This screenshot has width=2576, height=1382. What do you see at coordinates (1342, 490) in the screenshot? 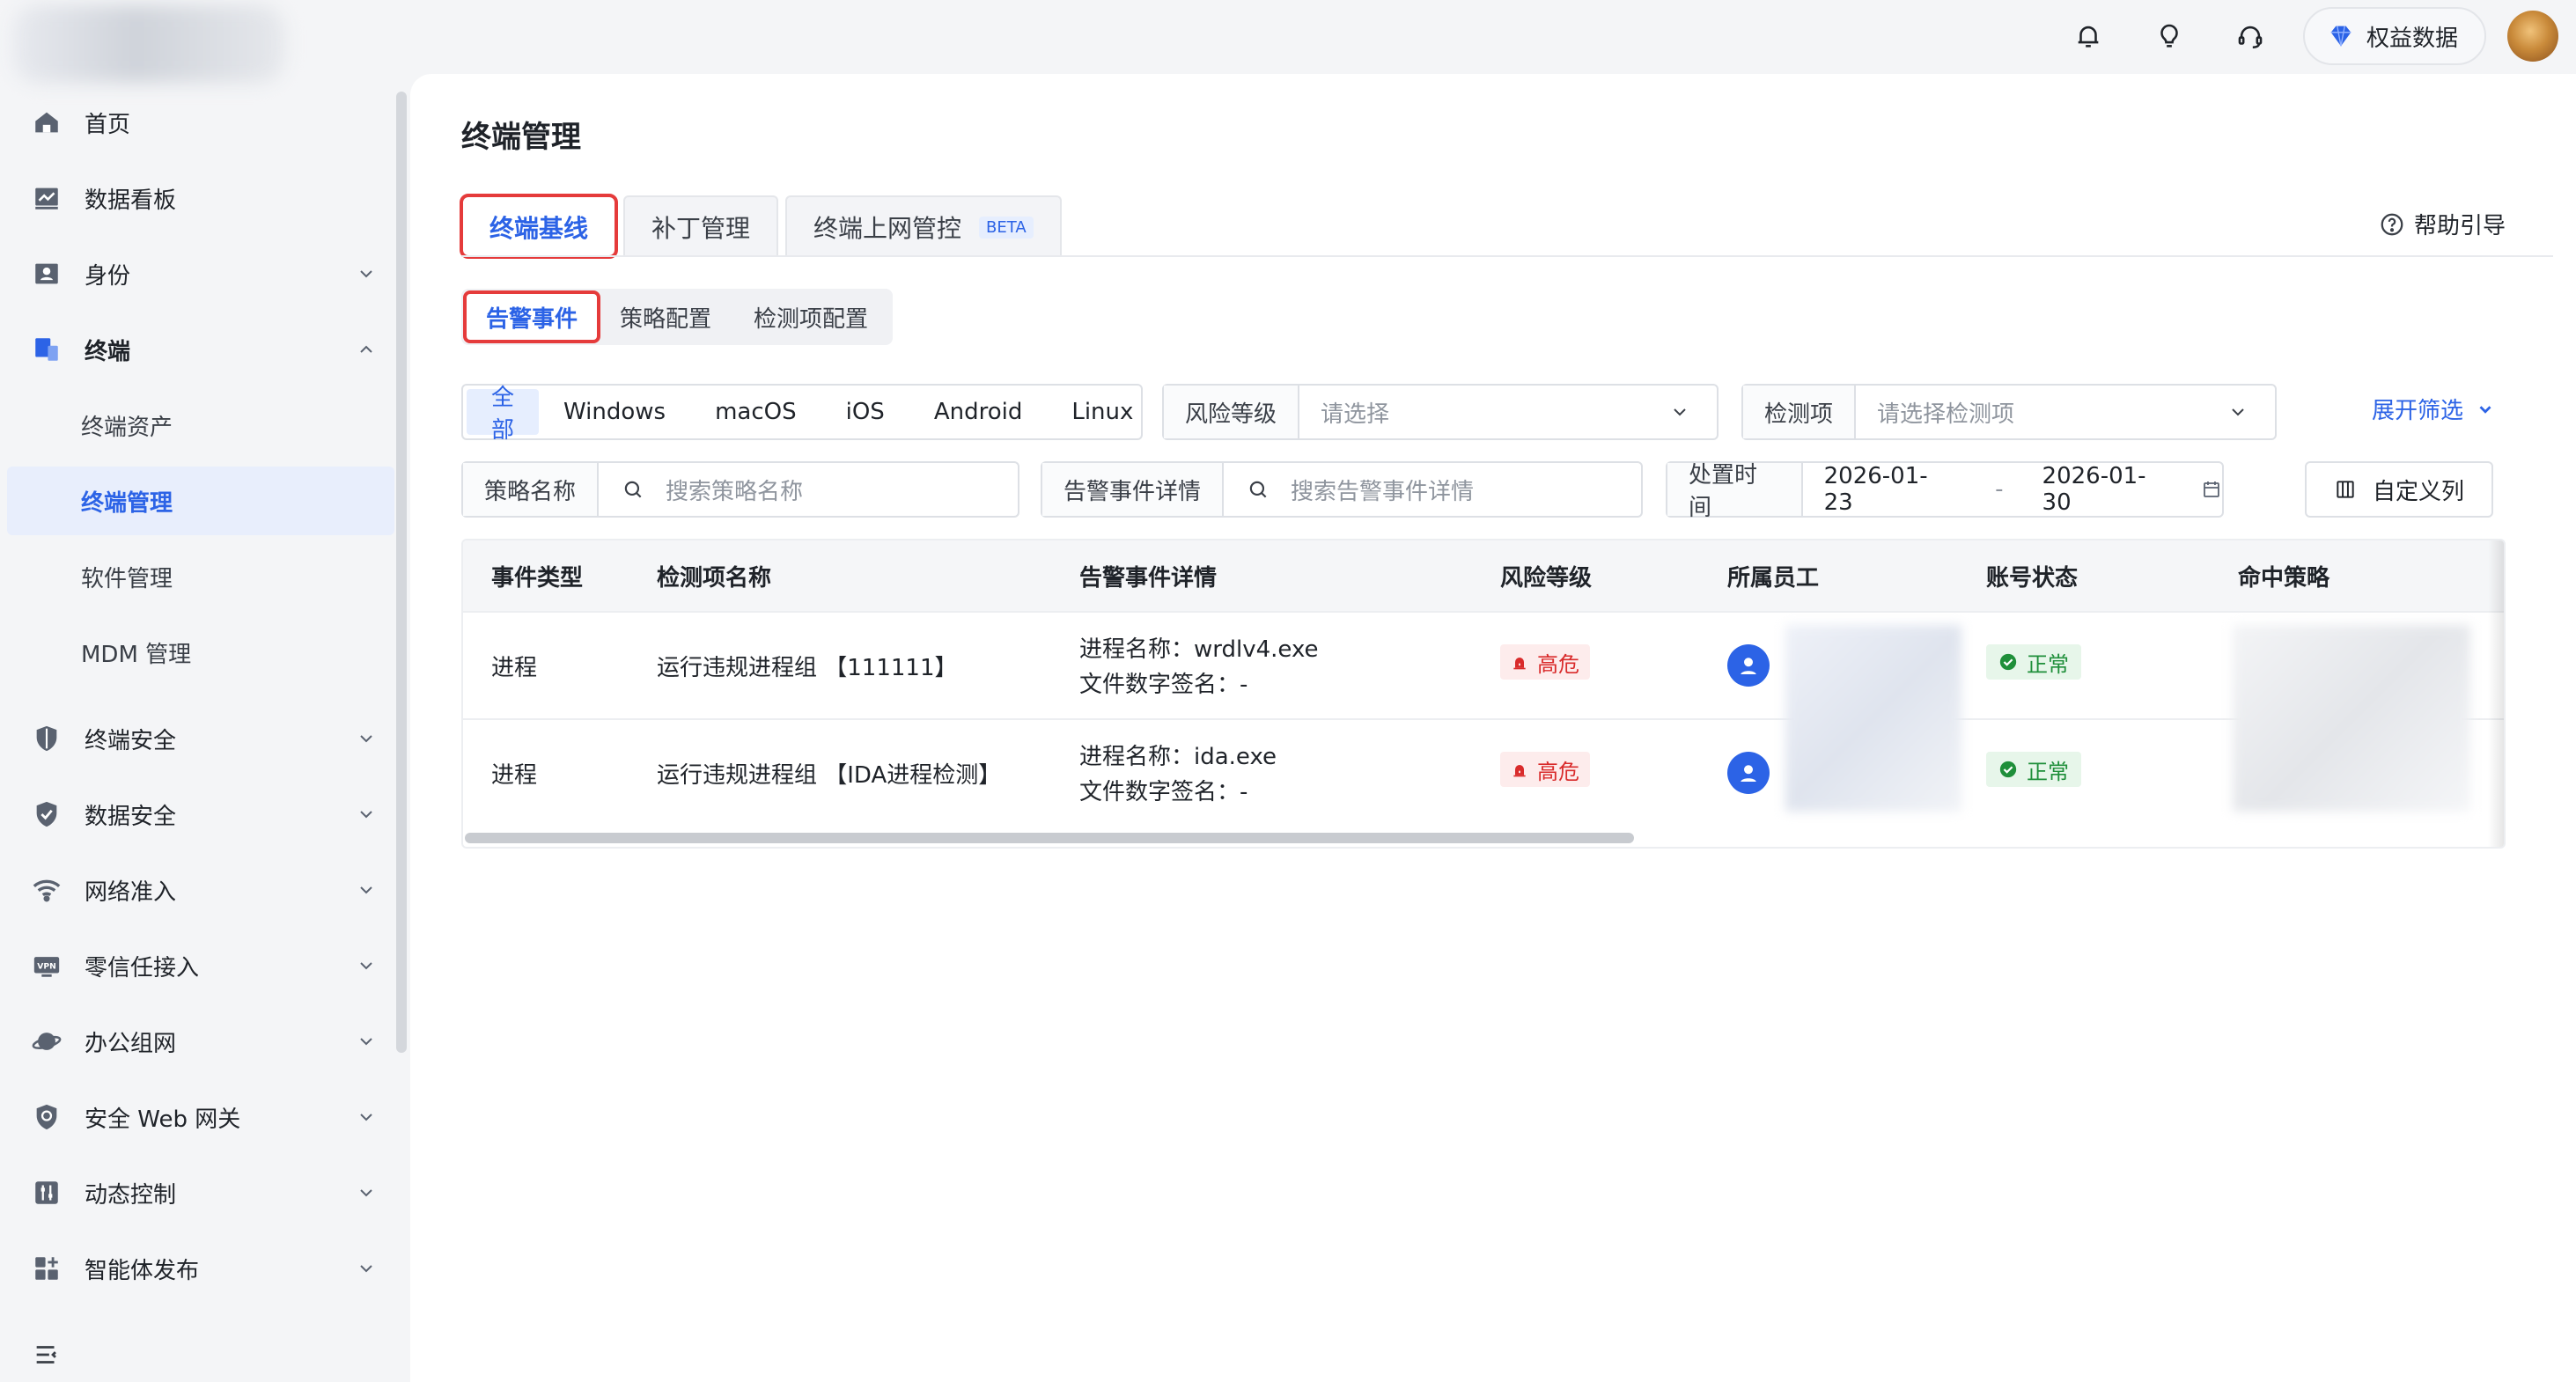
I see `alert-detail-search: 告警事件详情 搜索告警事件详情` at bounding box center [1342, 490].